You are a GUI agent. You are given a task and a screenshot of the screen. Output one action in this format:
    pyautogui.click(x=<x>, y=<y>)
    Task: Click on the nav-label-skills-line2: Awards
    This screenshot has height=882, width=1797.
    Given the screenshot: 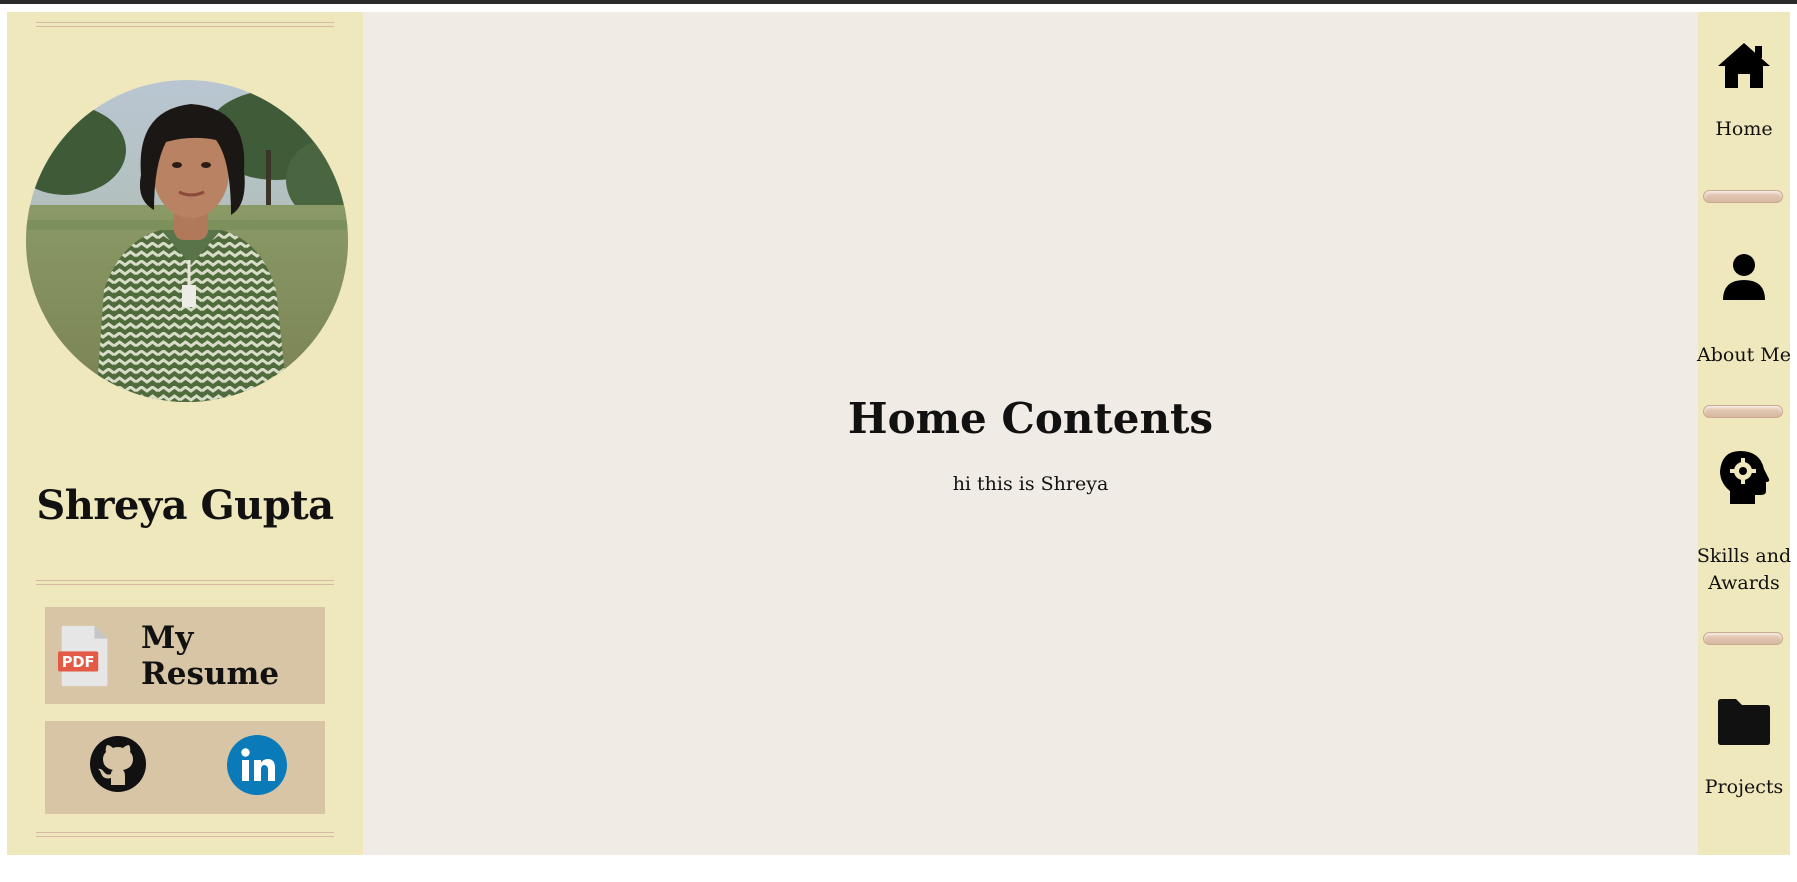 What is the action you would take?
    pyautogui.click(x=1744, y=583)
    